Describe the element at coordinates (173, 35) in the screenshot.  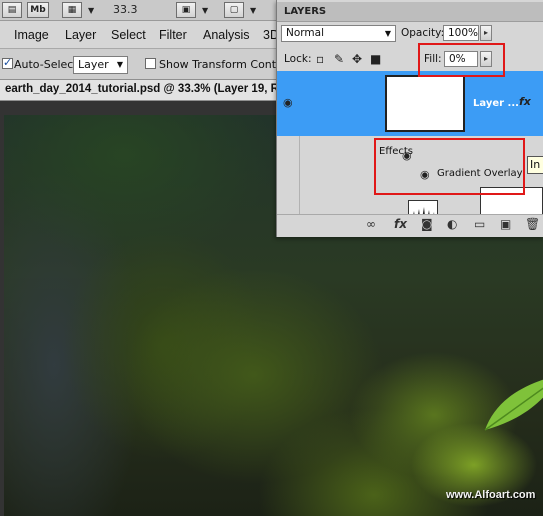
I see `menu-filter: Filter` at that location.